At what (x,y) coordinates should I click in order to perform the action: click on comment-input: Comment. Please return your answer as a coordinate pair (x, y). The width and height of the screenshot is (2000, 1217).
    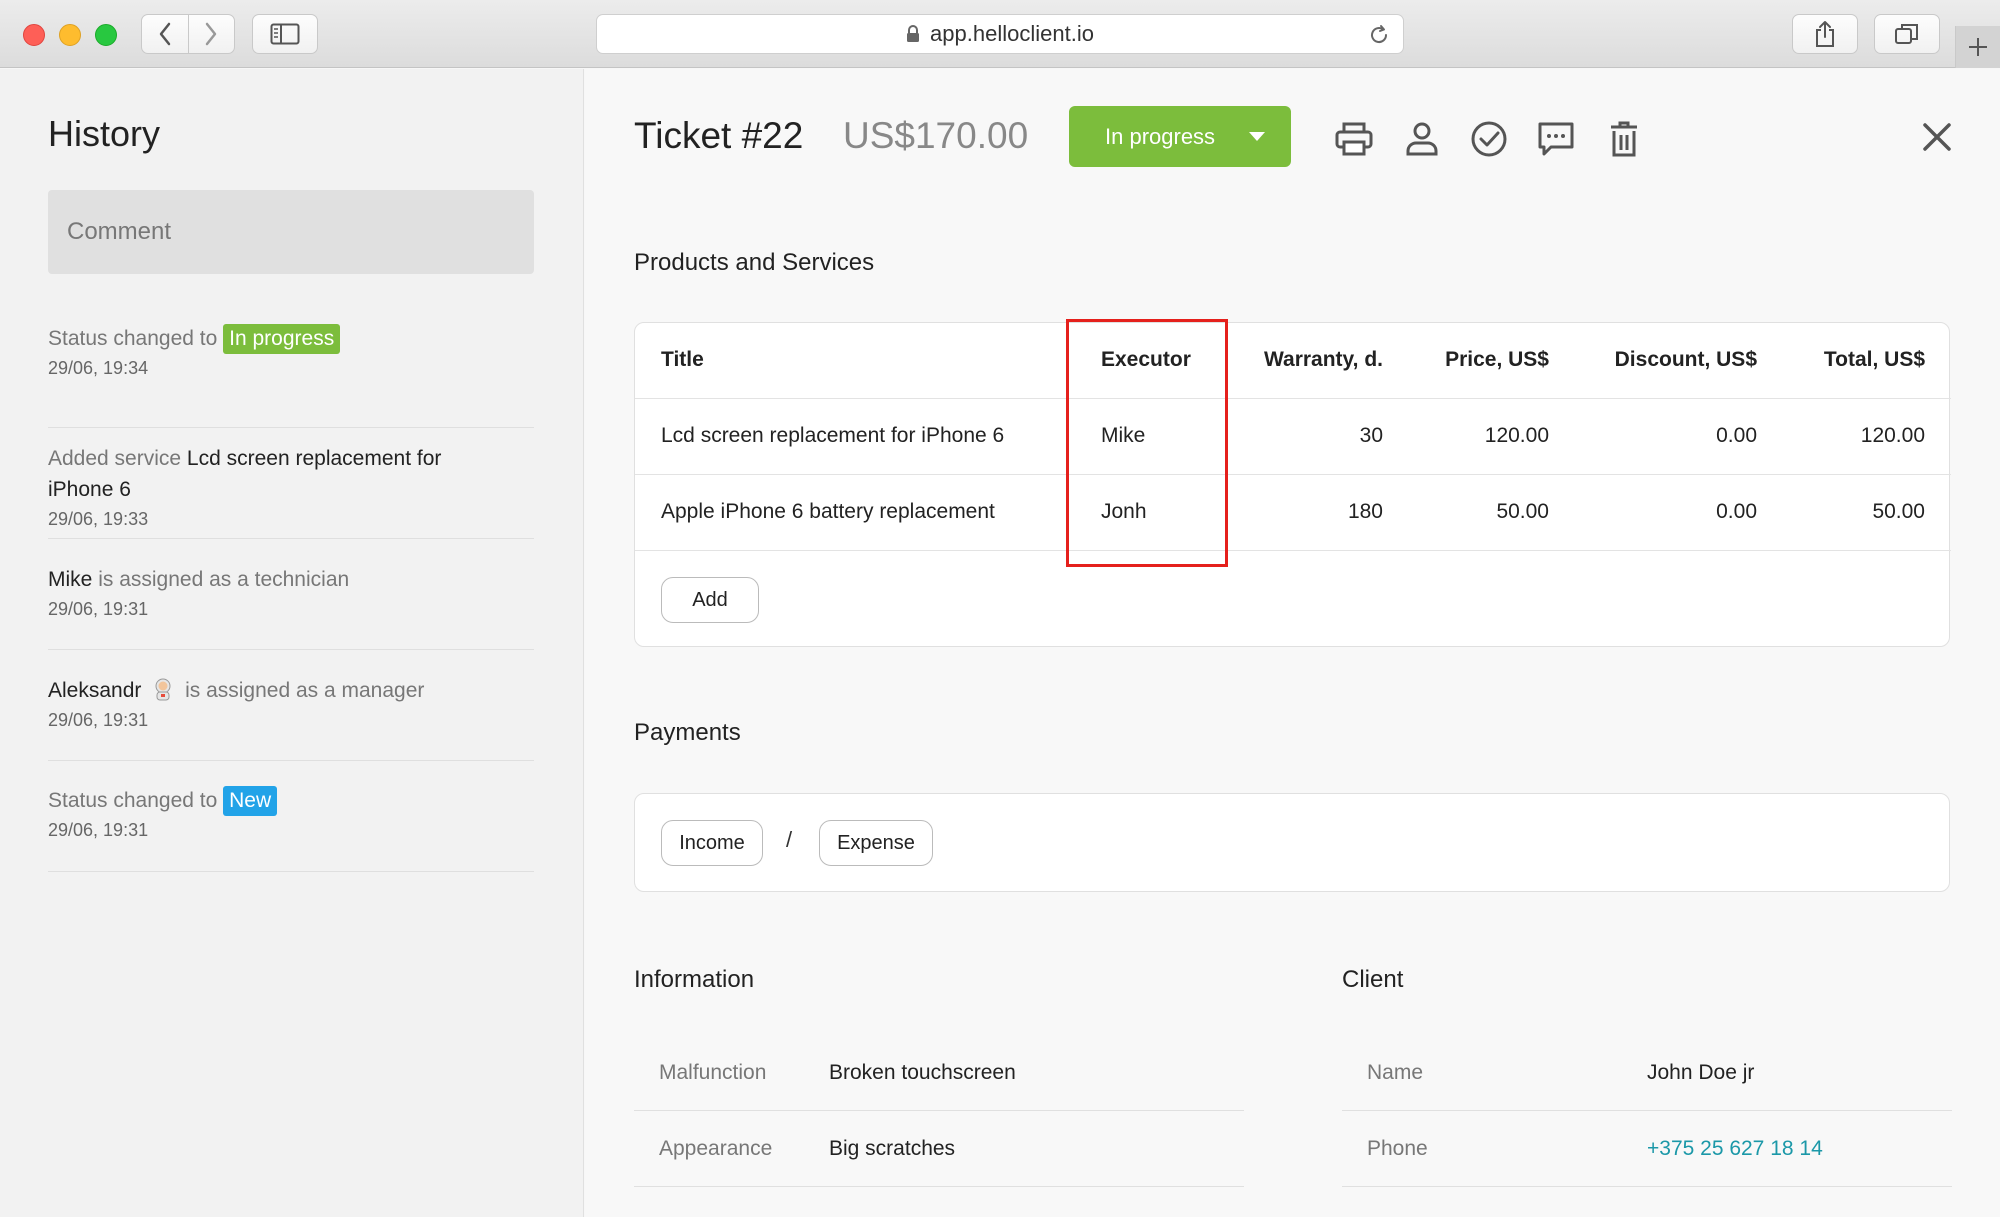
    Looking at the image, I should click on (291, 232).